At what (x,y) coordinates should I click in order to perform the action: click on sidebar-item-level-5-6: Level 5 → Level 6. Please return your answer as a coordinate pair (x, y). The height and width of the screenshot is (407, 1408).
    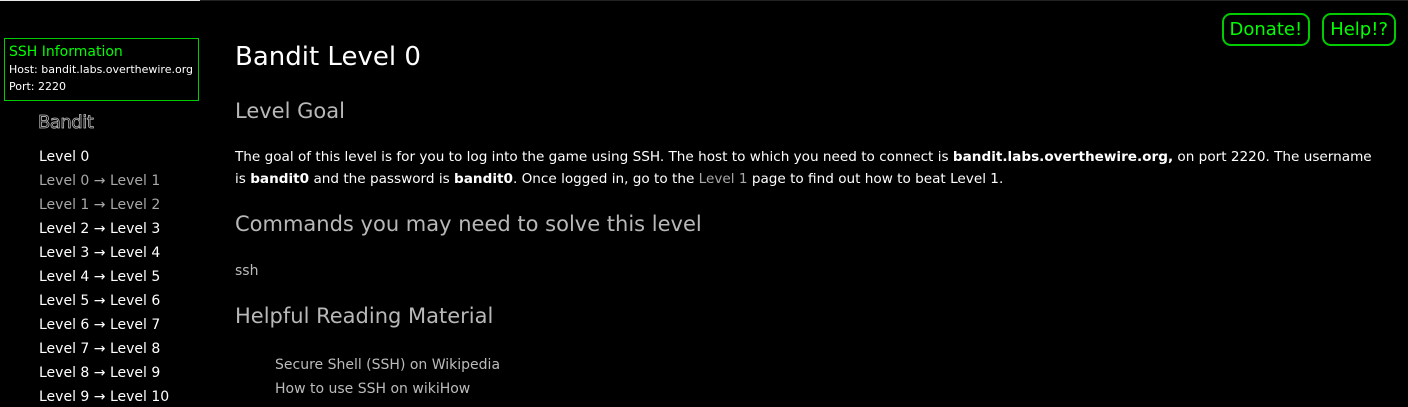
    Looking at the image, I should click on (104, 301).